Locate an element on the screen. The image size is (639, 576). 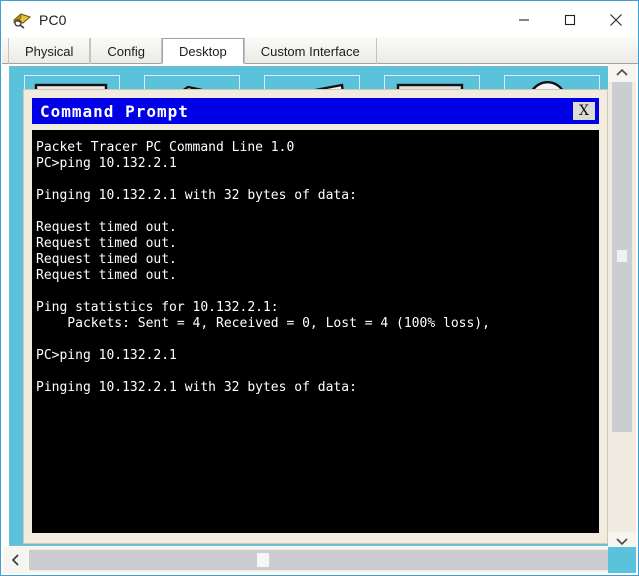
tab-physical-label: Physical is located at coordinates (49, 51).